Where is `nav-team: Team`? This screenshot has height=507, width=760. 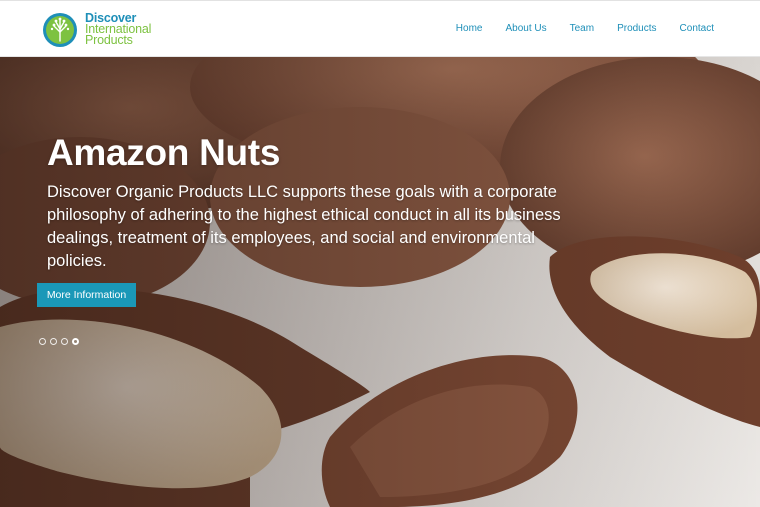 nav-team: Team is located at coordinates (582, 28).